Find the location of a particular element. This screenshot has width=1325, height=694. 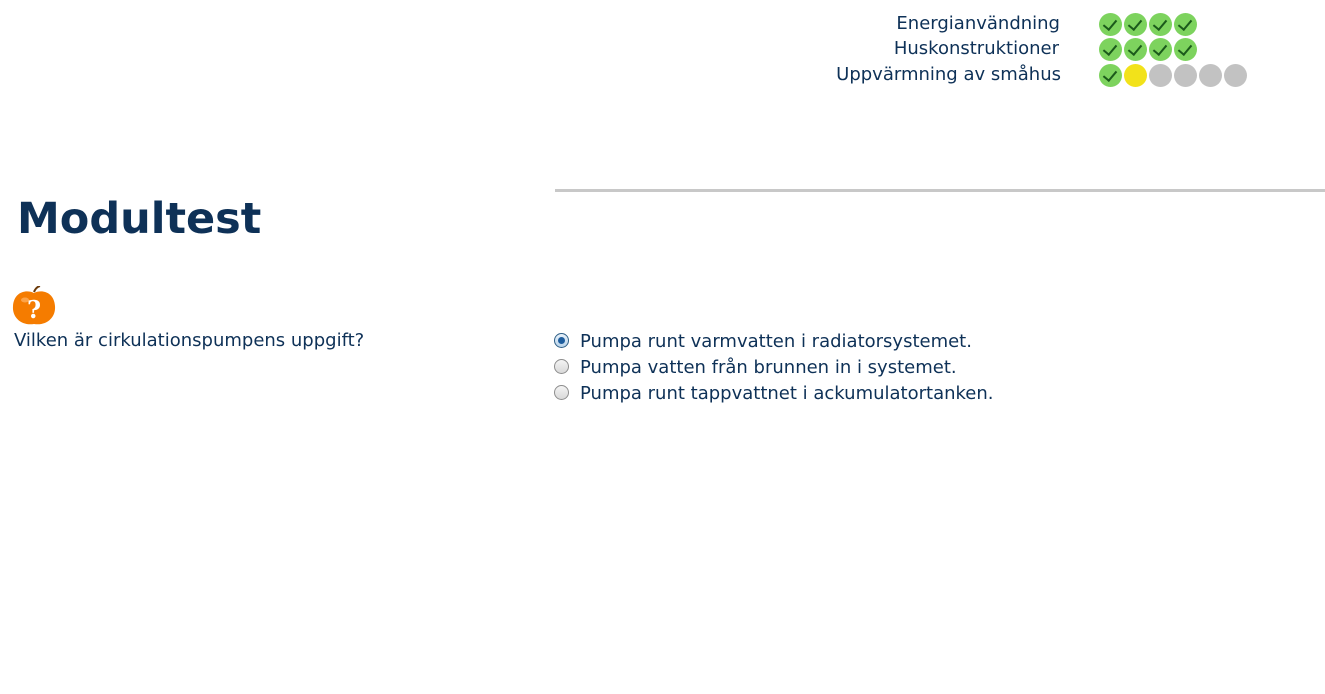

current-step-dot is located at coordinates (1135, 75).